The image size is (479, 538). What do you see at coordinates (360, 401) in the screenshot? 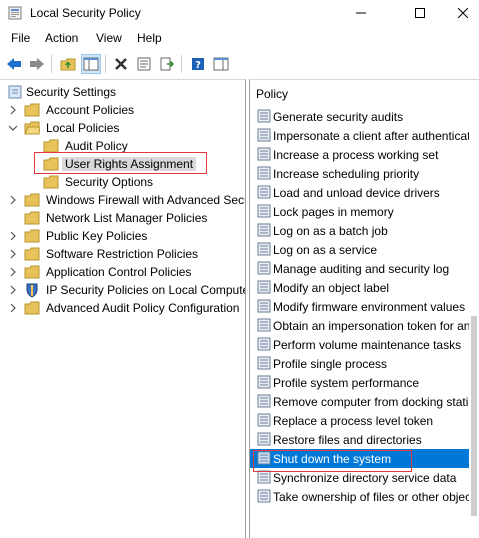
I see `policy-row: Remove computer from docking stati` at bounding box center [360, 401].